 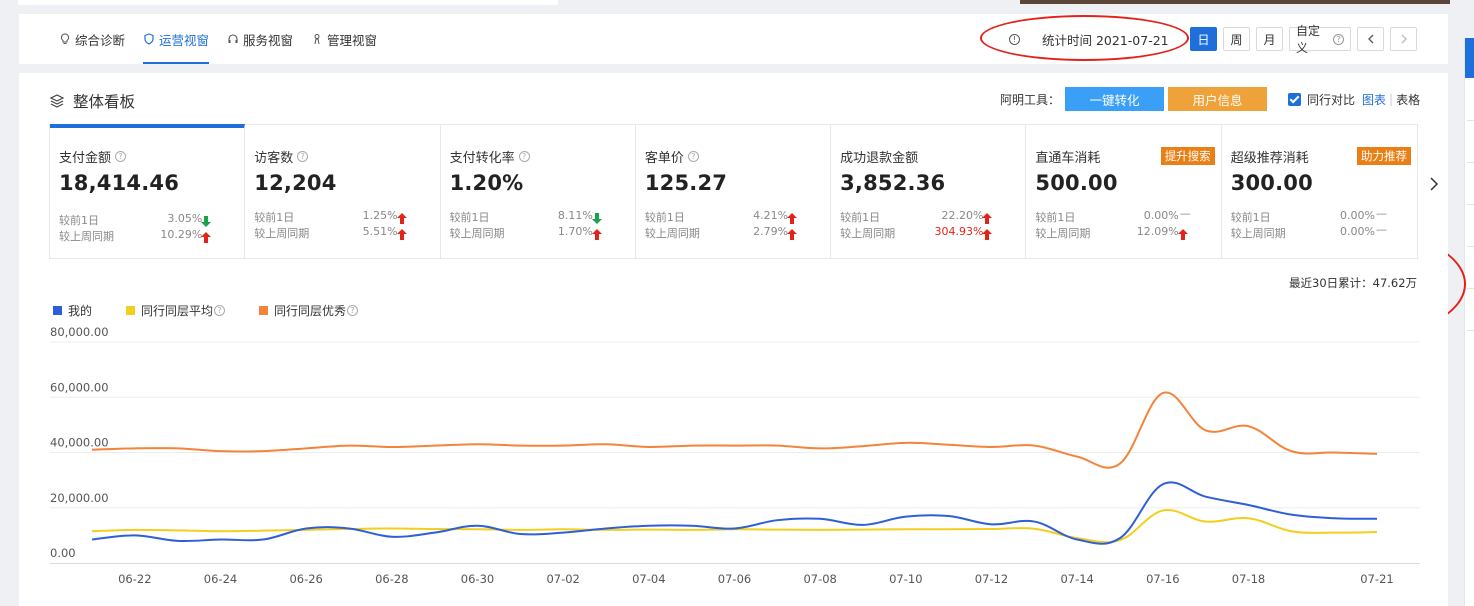 I want to click on x-tick-label: 06-22, so click(x=134, y=579).